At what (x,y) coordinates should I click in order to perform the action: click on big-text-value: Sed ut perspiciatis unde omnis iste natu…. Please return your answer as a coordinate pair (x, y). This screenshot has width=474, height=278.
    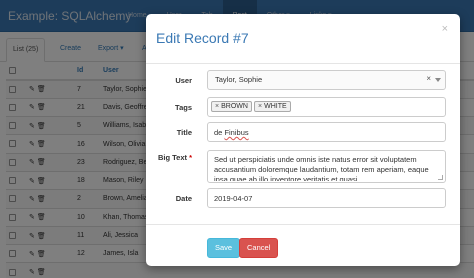
    Looking at the image, I should click on (321, 168).